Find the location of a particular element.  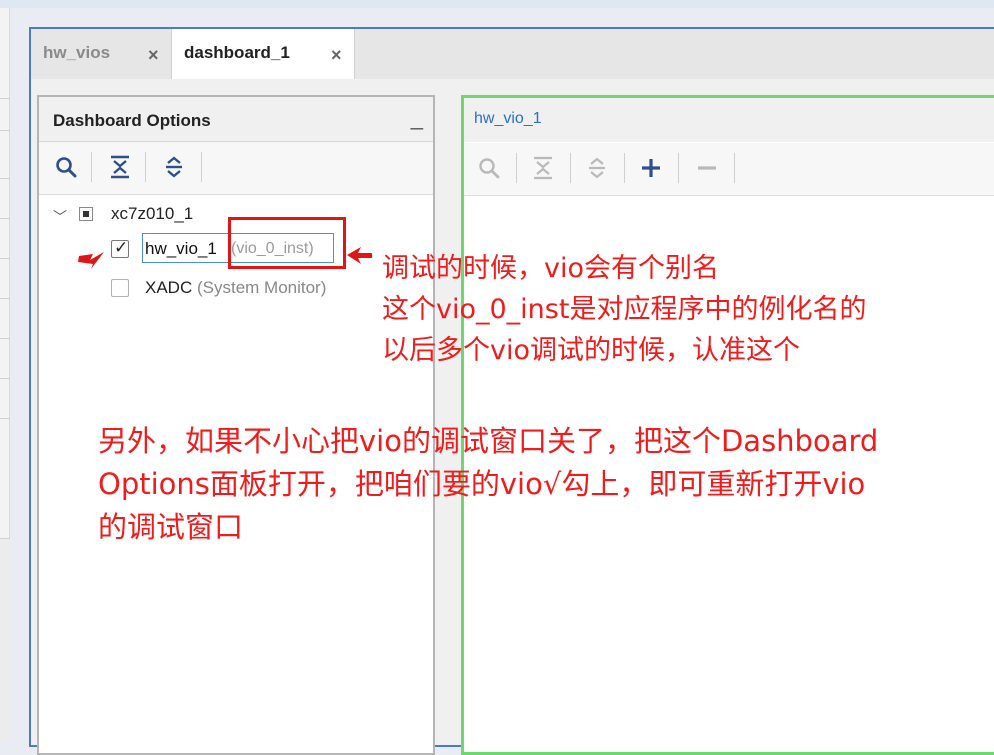

arrow-left-icon is located at coordinates (359, 255).